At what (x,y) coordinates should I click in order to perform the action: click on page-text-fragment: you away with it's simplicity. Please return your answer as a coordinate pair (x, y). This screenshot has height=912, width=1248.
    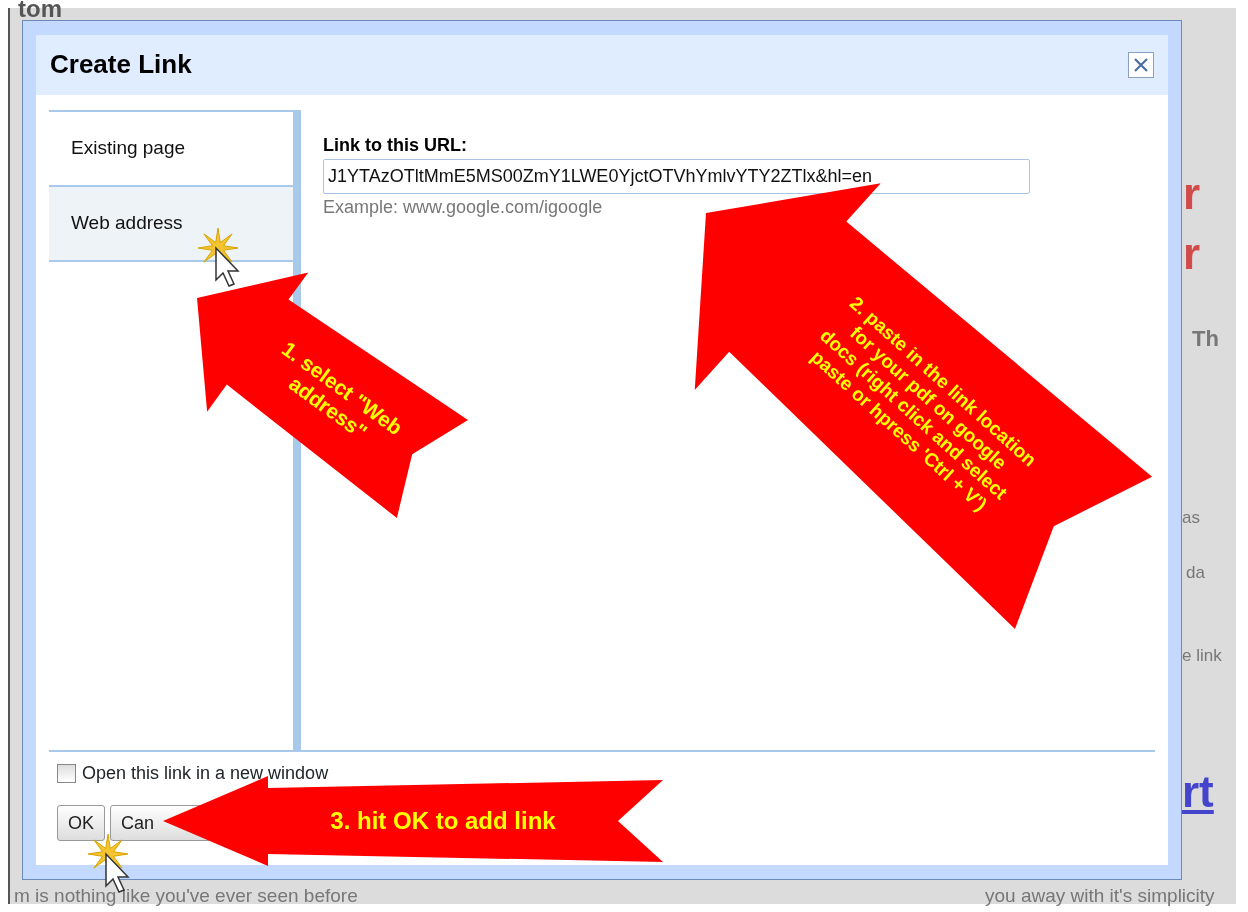
    Looking at the image, I should click on (1100, 896).